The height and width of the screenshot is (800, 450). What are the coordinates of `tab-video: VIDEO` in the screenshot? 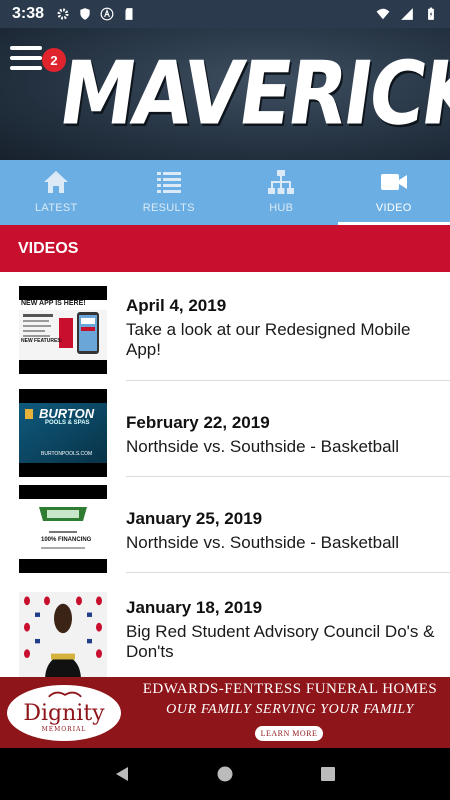 It's located at (393, 192).